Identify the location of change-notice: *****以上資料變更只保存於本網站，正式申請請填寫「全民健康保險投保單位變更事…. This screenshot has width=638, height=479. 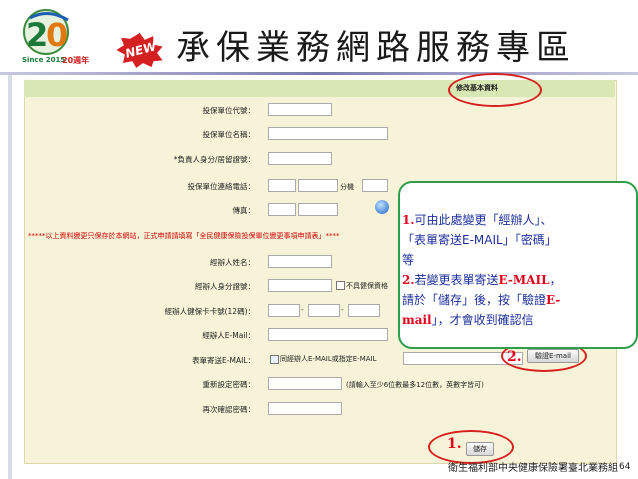
(184, 236).